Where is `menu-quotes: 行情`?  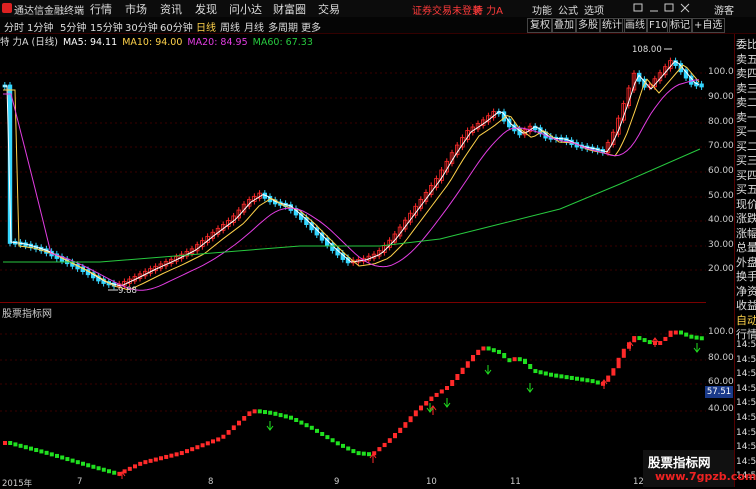 menu-quotes: 行情 is located at coordinates (101, 9).